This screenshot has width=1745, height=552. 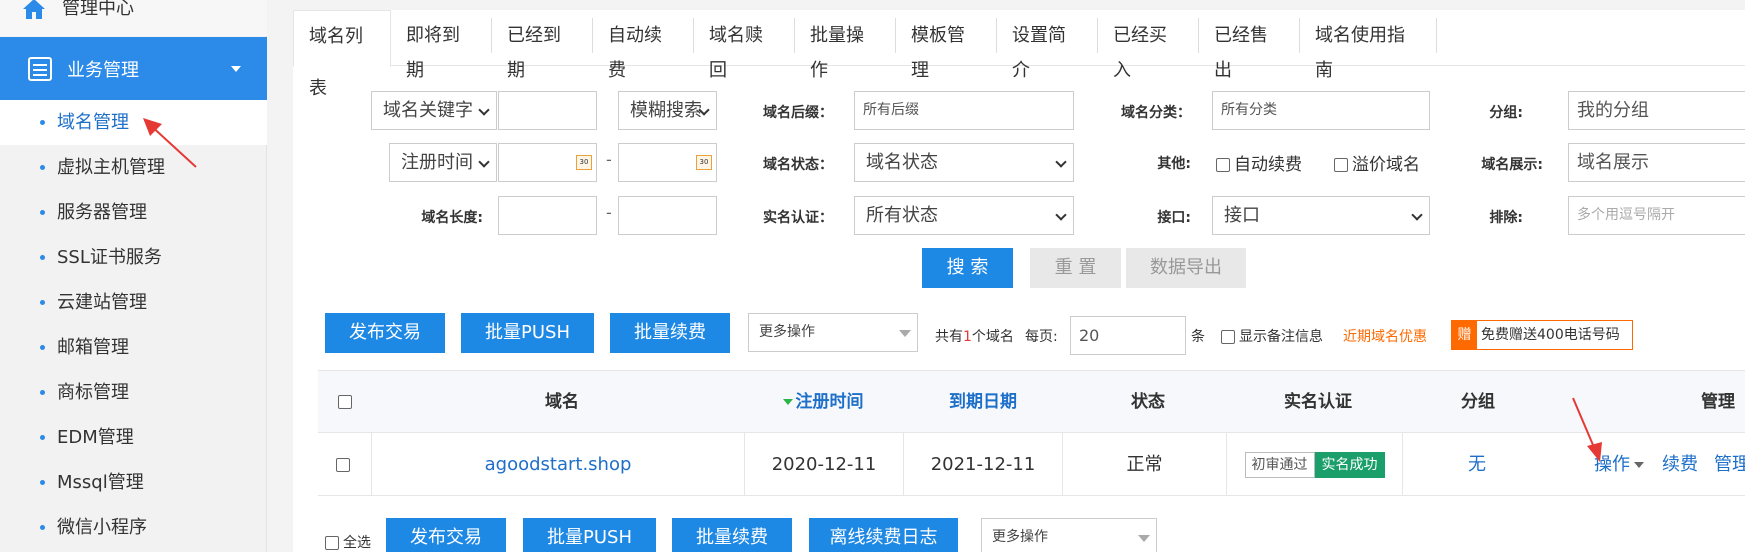 I want to click on suffix-input: 所有后缀, so click(x=964, y=110).